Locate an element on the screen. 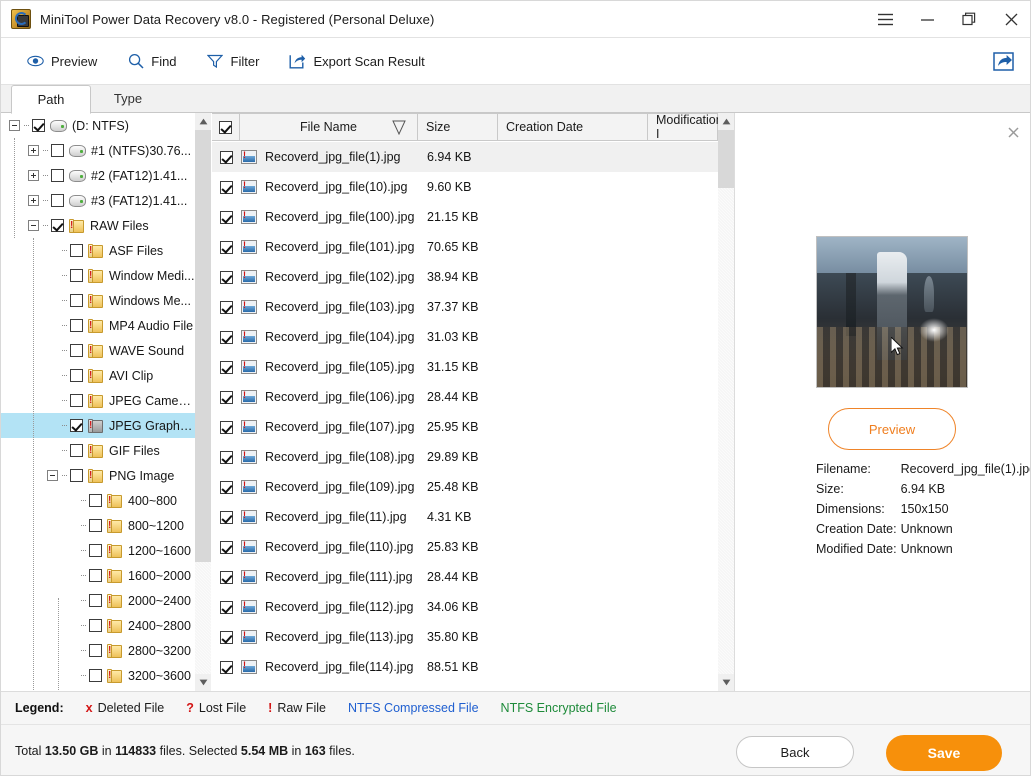 This screenshot has width=1031, height=776. restore-button is located at coordinates (969, 19).